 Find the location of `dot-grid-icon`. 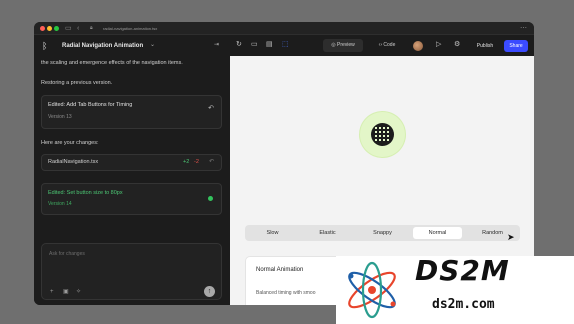

dot-grid-icon is located at coordinates (382, 134).